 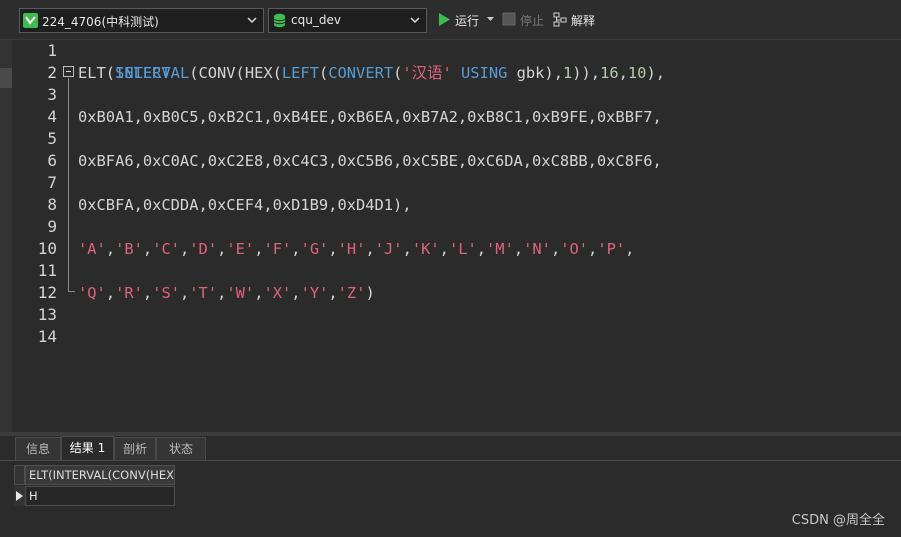 What do you see at coordinates (52, 94) in the screenshot?
I see `line-number: 3` at bounding box center [52, 94].